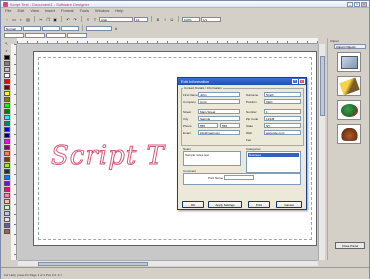 This screenshot has height=279, width=370. Describe the element at coordinates (259, 204) in the screenshot. I see `print-button: Print` at that location.